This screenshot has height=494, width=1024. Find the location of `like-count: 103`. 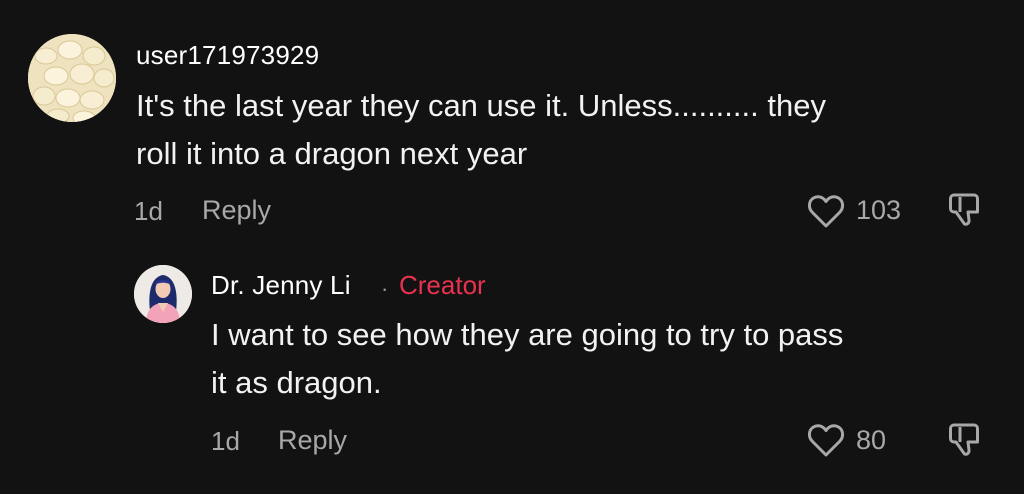

like-count: 103 is located at coordinates (879, 210).